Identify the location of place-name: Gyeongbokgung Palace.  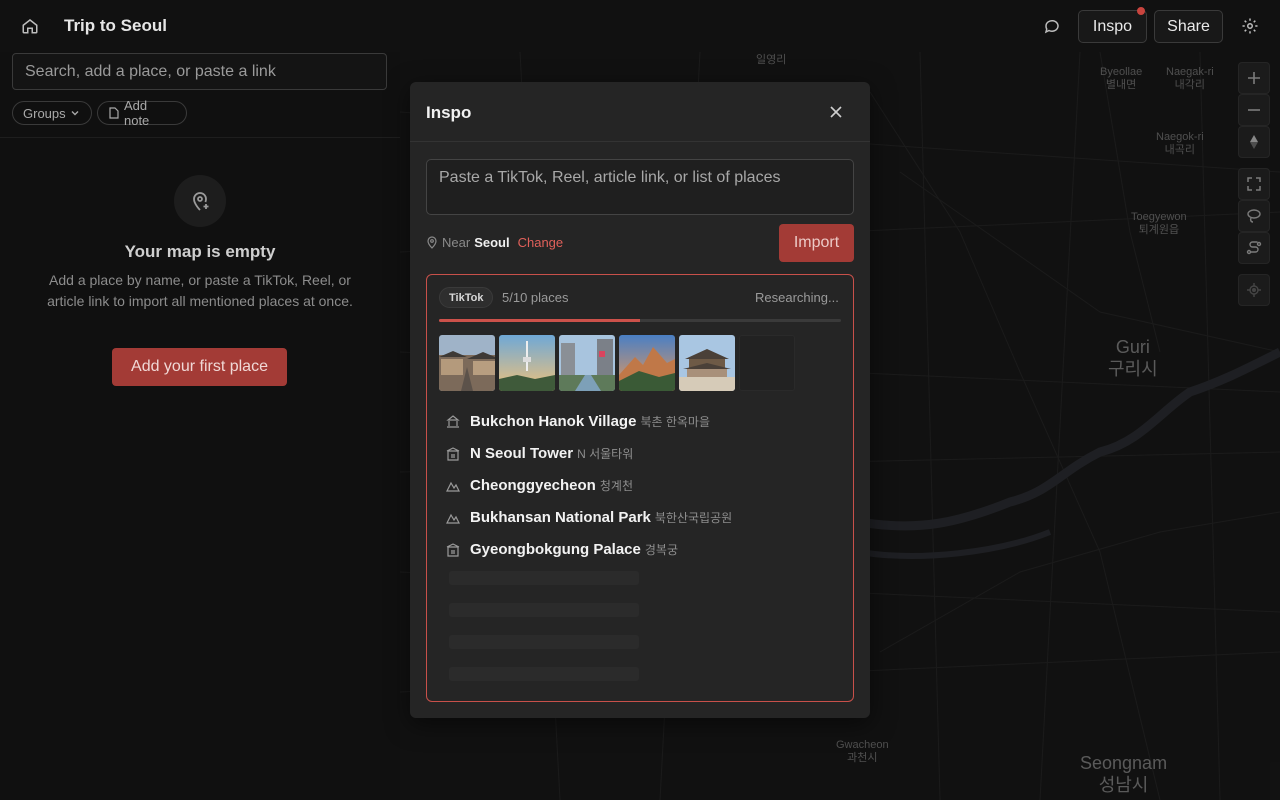
(555, 549).